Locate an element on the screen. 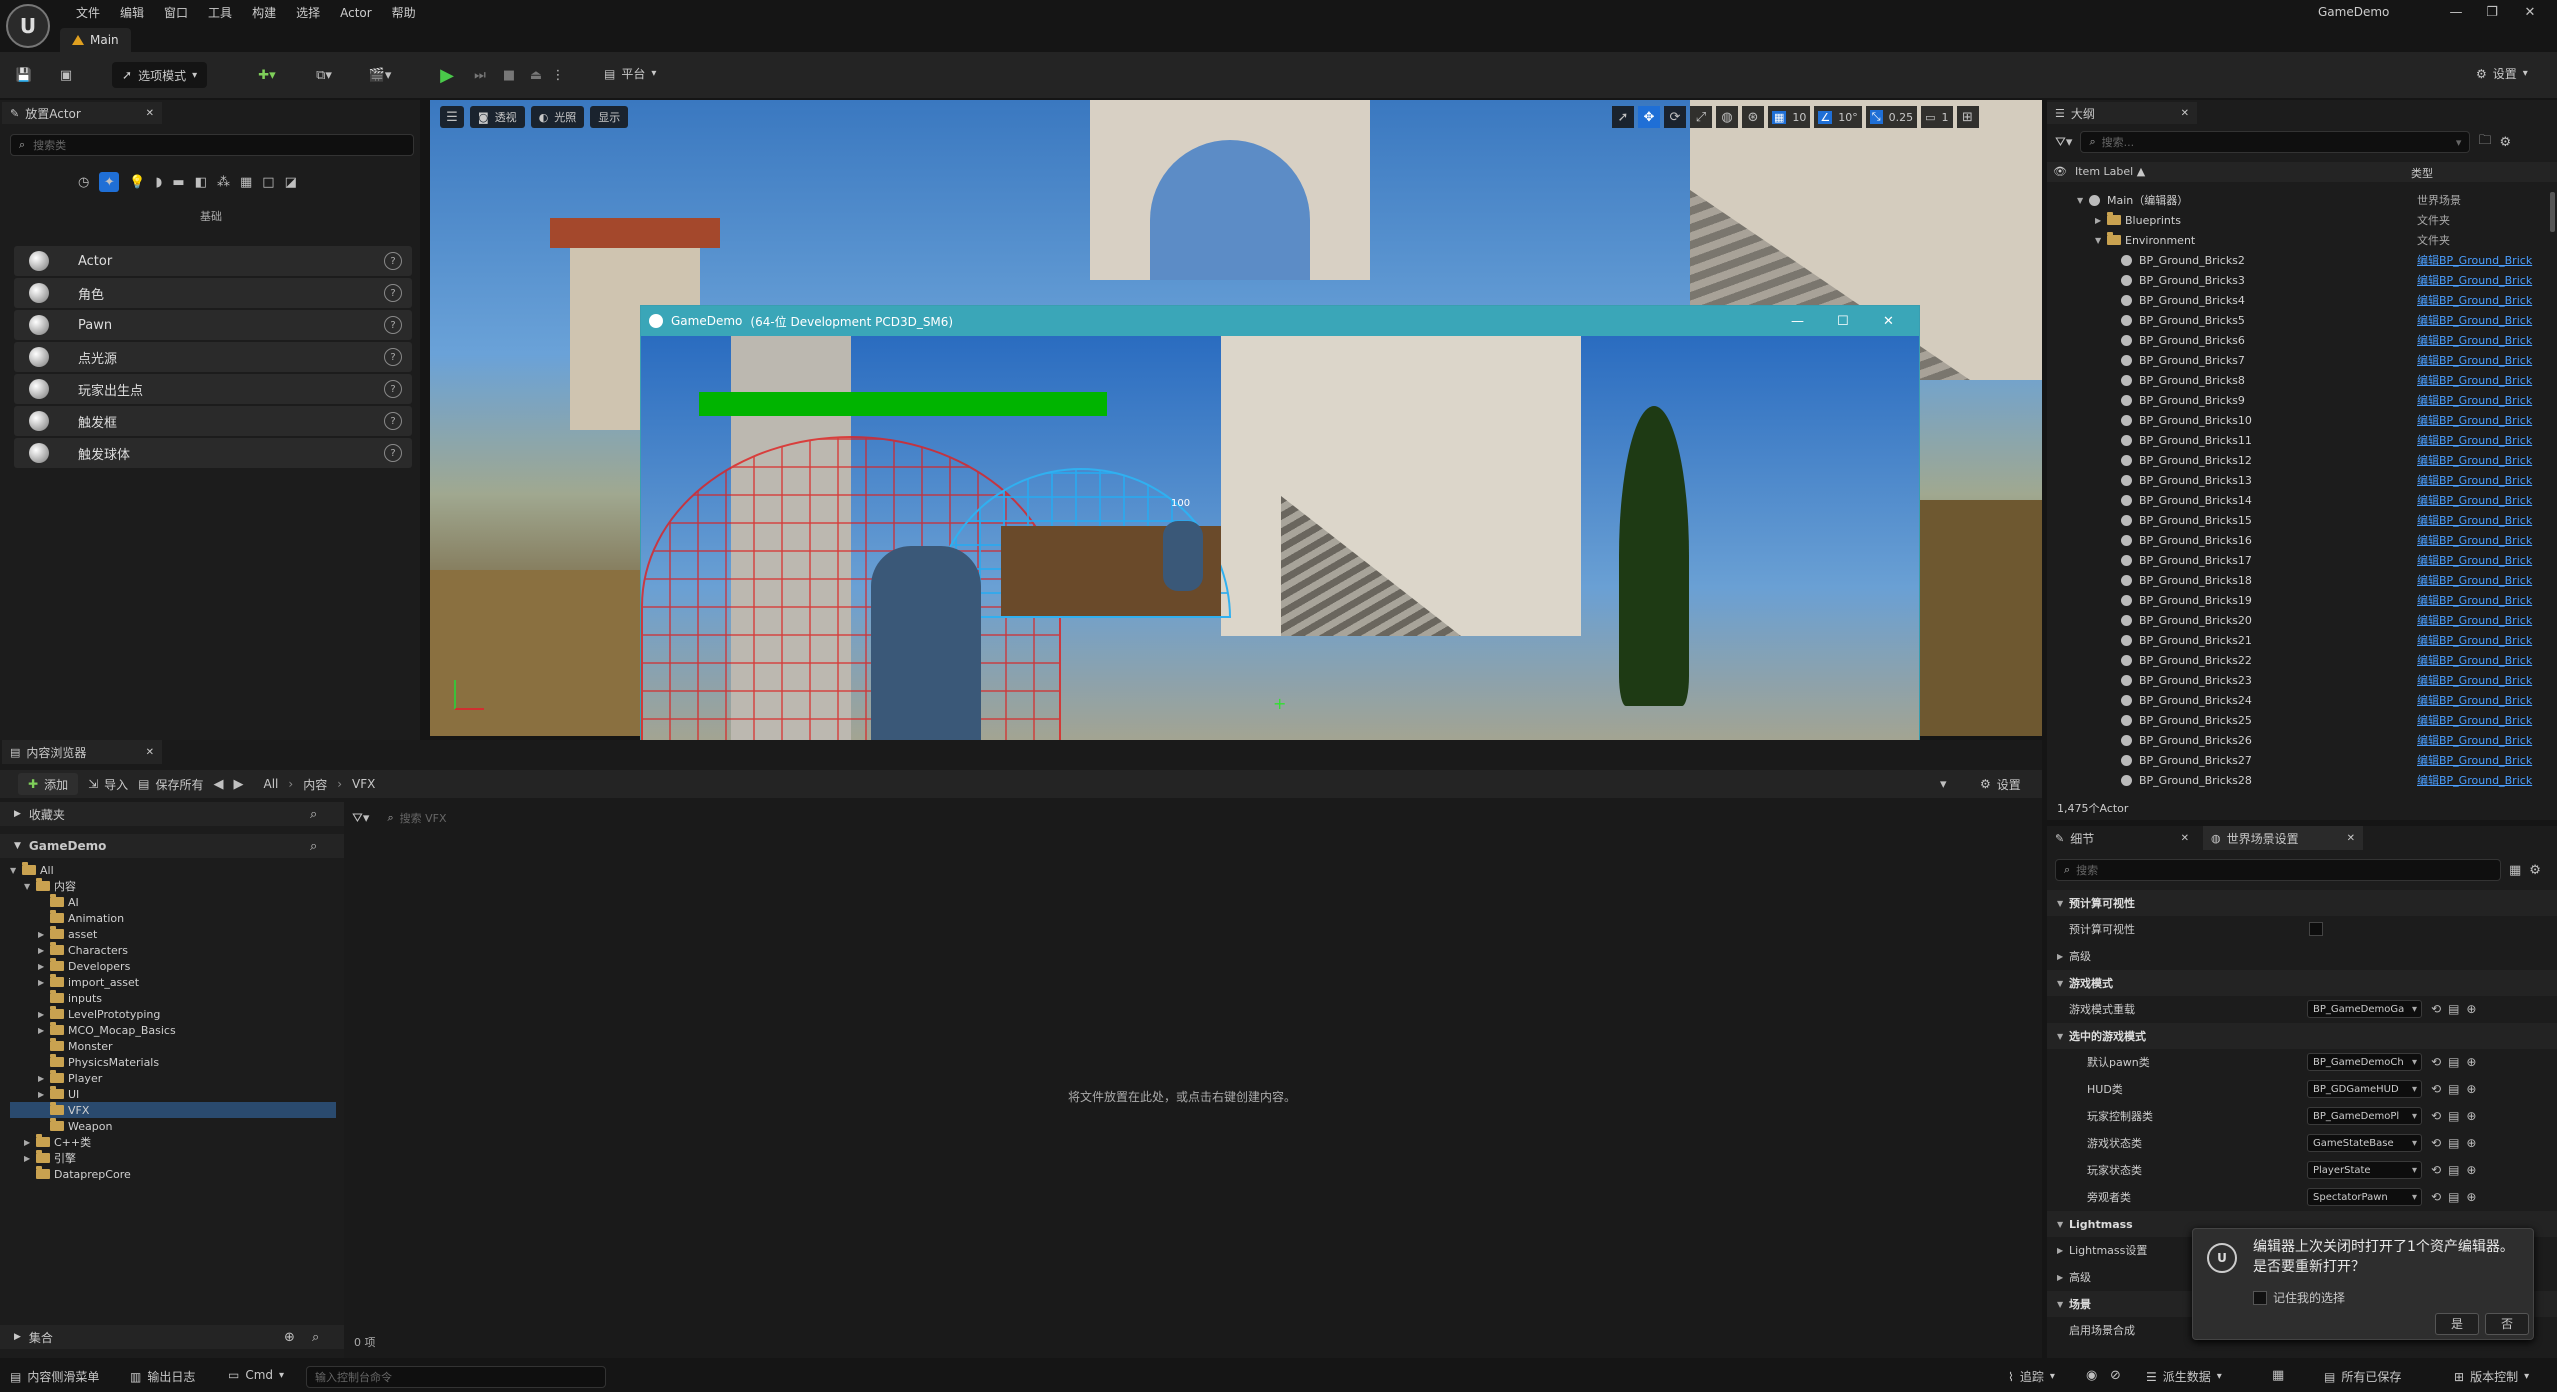 The width and height of the screenshot is (2557, 1392). menu-item: 工具 is located at coordinates (220, 13).